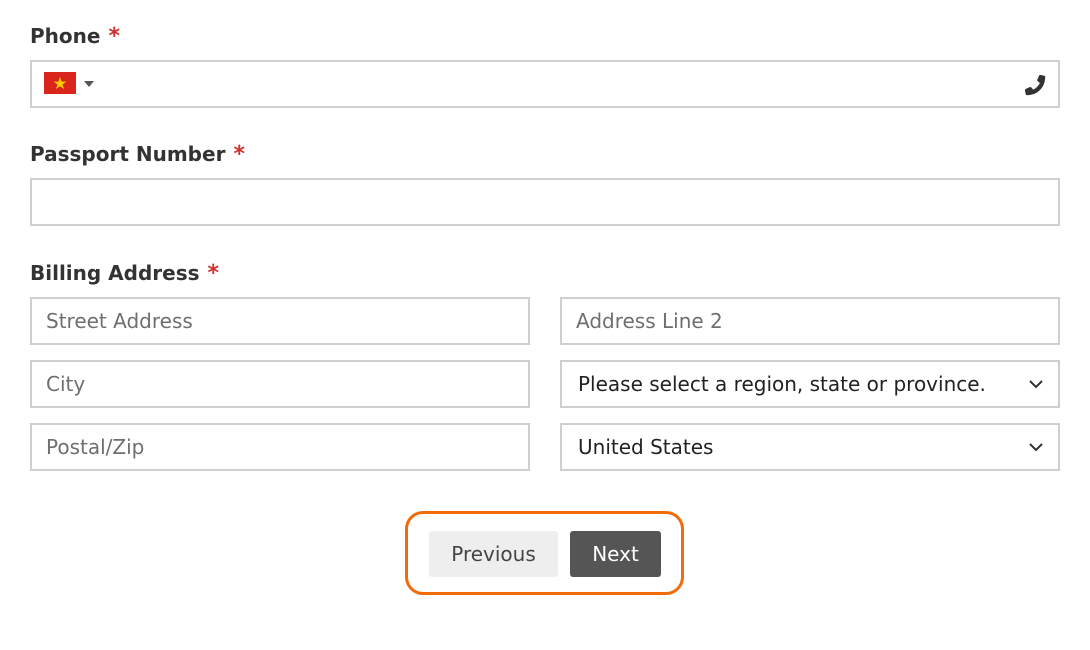 This screenshot has width=1090, height=650. What do you see at coordinates (810, 447) in the screenshot?
I see `country-select: United States` at bounding box center [810, 447].